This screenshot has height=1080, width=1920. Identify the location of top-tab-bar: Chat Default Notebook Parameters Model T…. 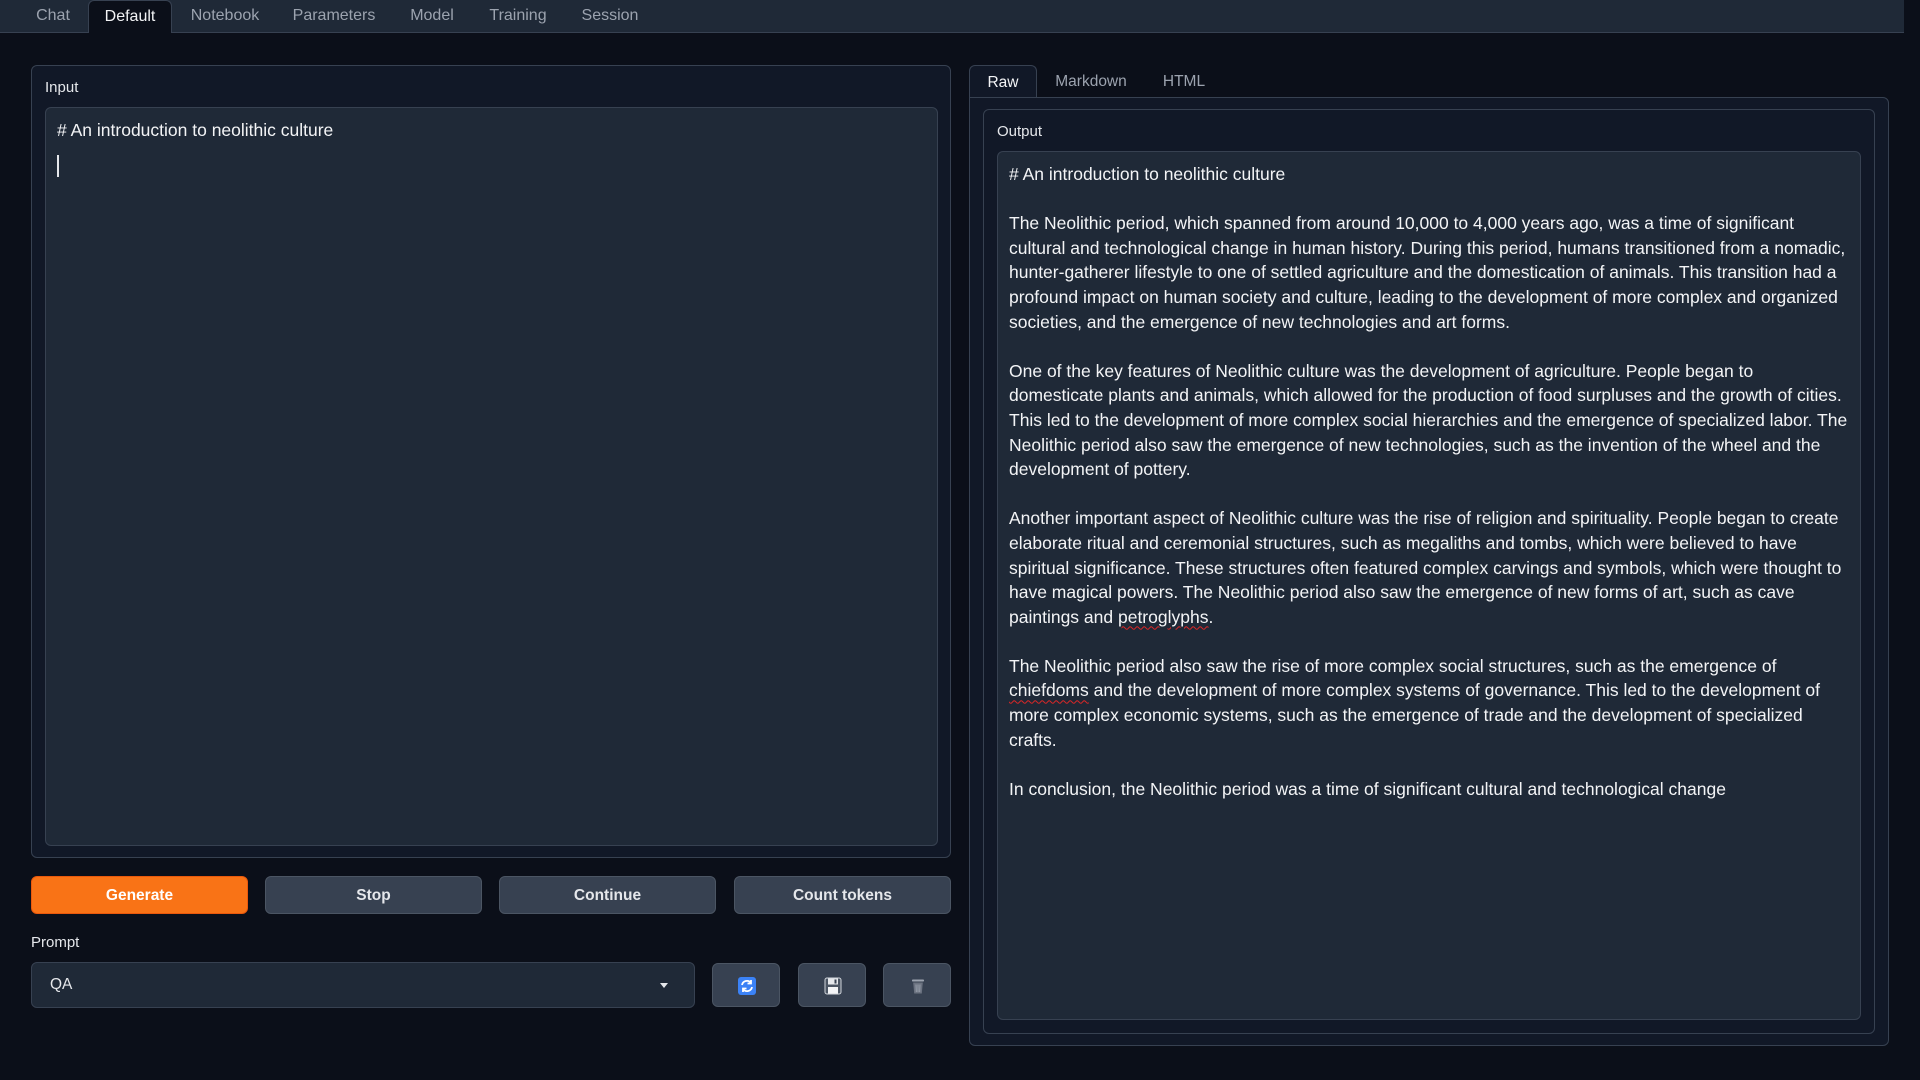
(952, 16).